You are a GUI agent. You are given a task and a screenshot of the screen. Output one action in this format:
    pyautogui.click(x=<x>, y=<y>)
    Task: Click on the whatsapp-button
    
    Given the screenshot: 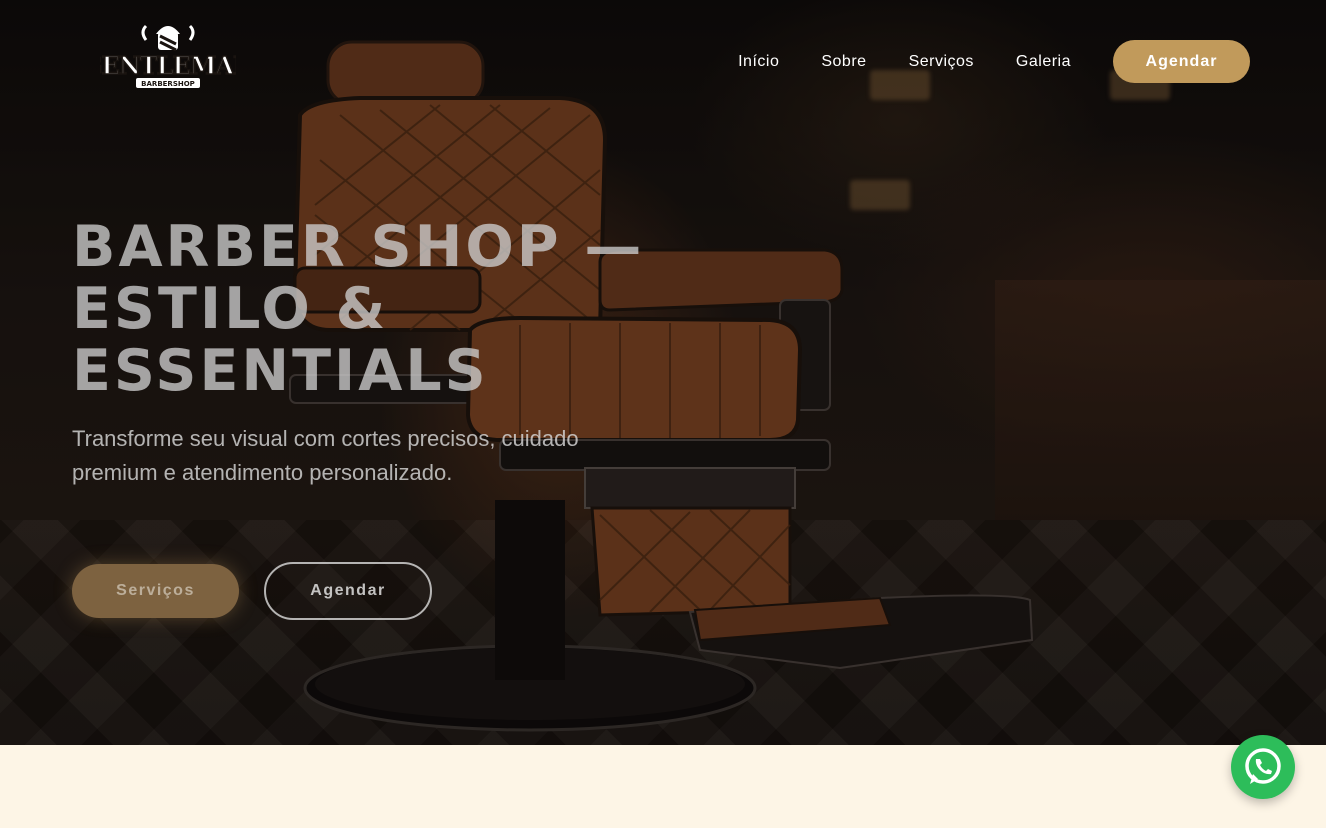 What is the action you would take?
    pyautogui.click(x=1263, y=767)
    